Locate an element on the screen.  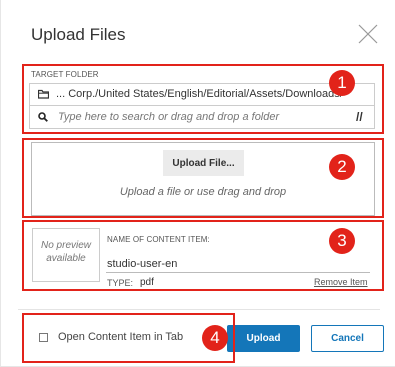
callout-badge-1: 1 is located at coordinates (342, 83).